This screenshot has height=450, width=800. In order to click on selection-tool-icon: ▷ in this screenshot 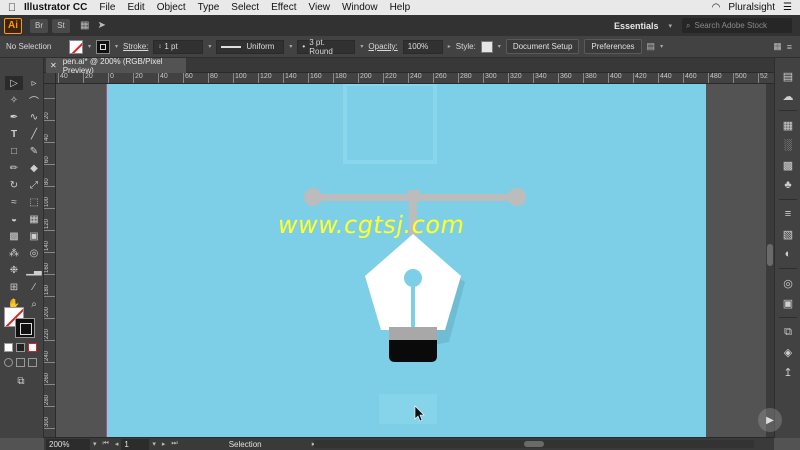, I will do `click(14, 83)`.